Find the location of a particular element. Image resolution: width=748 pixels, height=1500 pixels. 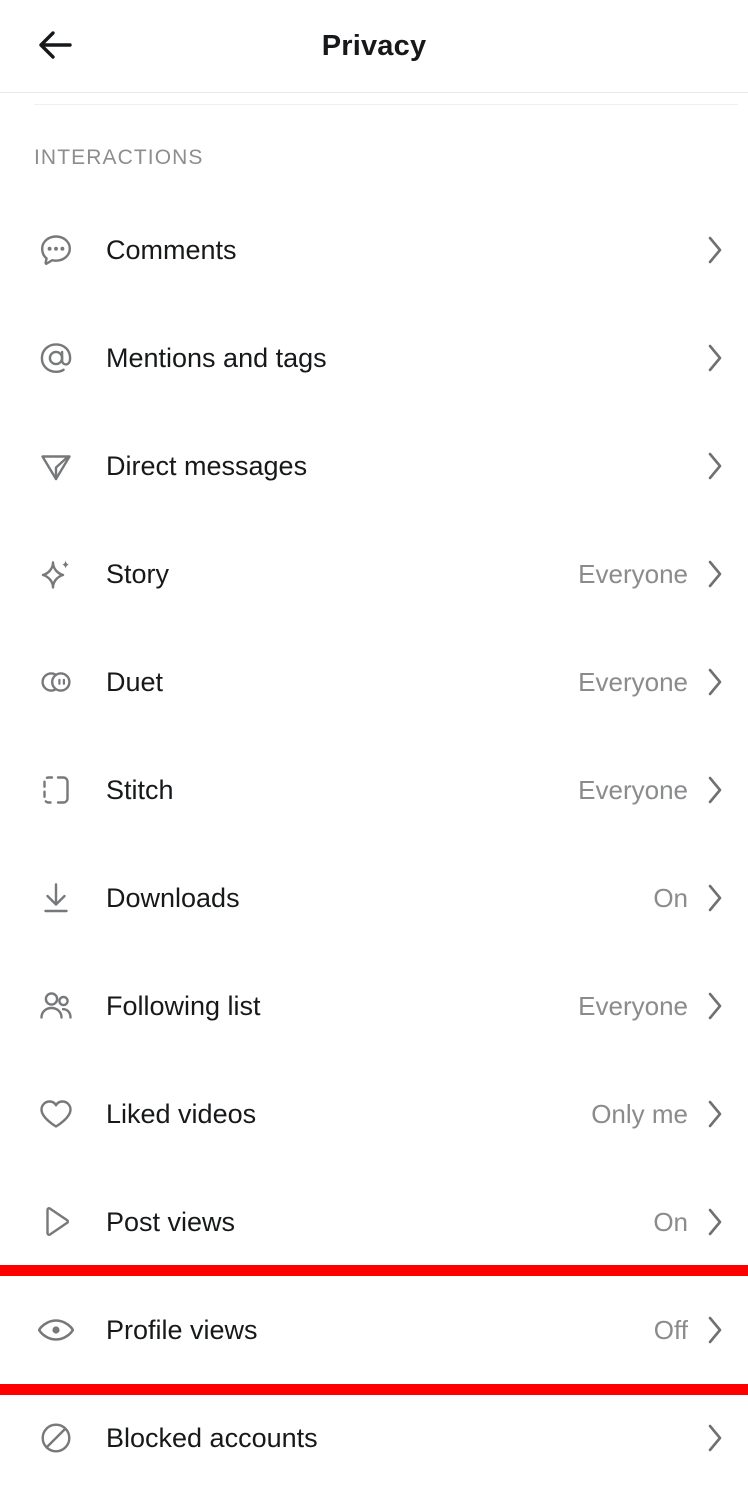

list-item-blocked-accounts: Blocked accounts is located at coordinates (374, 1438).